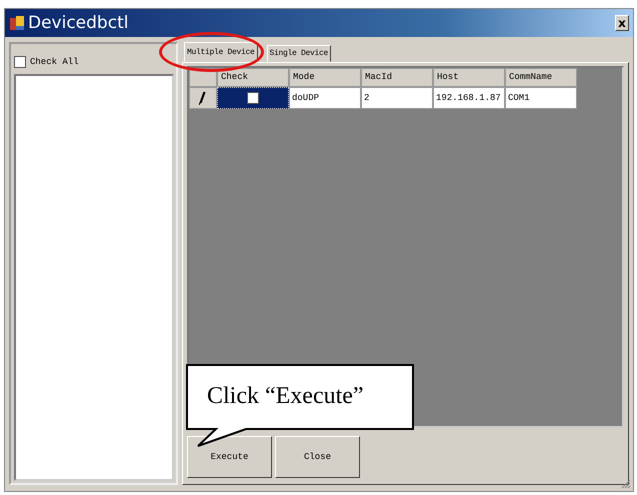 The height and width of the screenshot is (495, 637). Describe the element at coordinates (17, 23) in the screenshot. I see `app-icon` at that location.